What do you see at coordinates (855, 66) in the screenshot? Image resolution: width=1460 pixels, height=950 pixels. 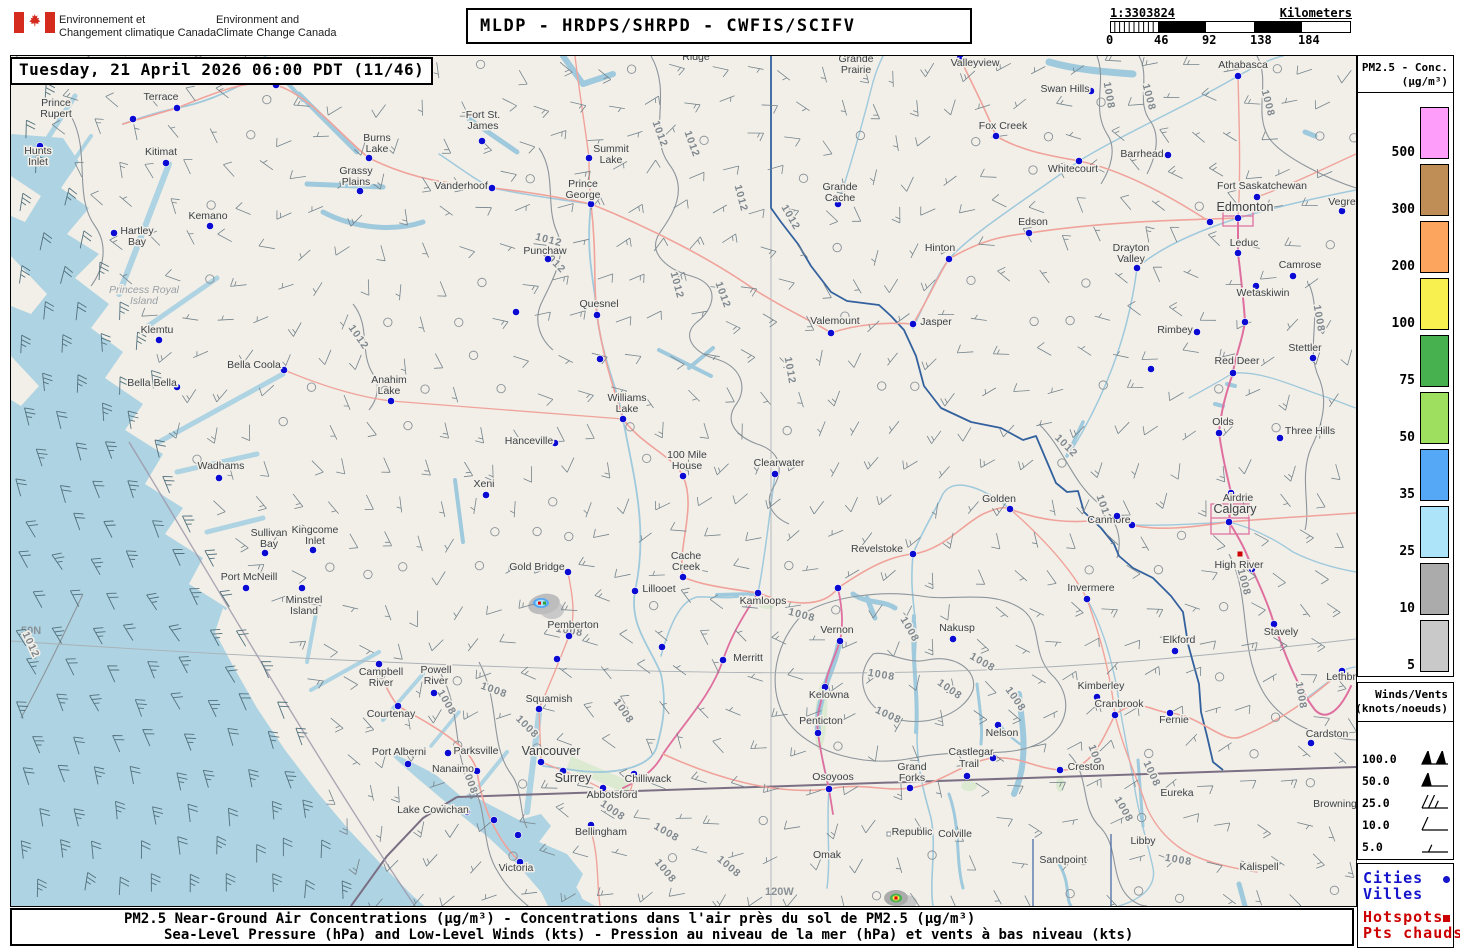 I see `city-label: Grande Prairie` at bounding box center [855, 66].